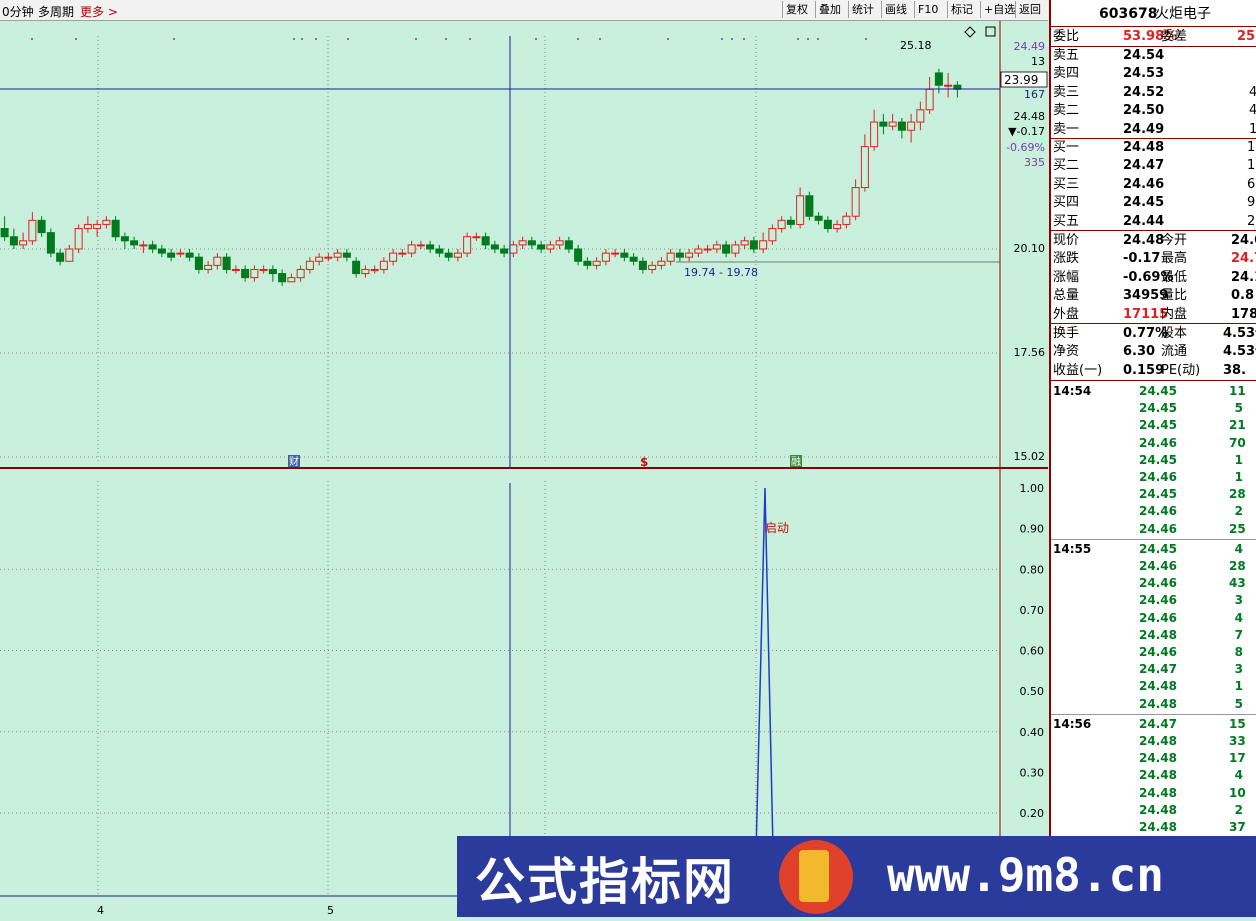 The image size is (1256, 921). I want to click on tick-row: 24.45 21, so click(1153, 425).